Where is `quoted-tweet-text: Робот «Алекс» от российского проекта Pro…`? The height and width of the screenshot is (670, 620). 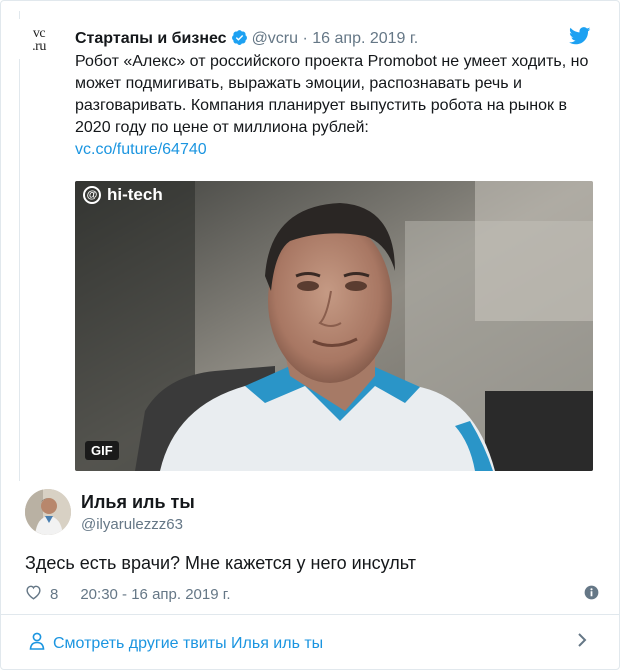 quoted-tweet-text: Робот «Алекс» от российского проекта Pro… is located at coordinates (332, 94).